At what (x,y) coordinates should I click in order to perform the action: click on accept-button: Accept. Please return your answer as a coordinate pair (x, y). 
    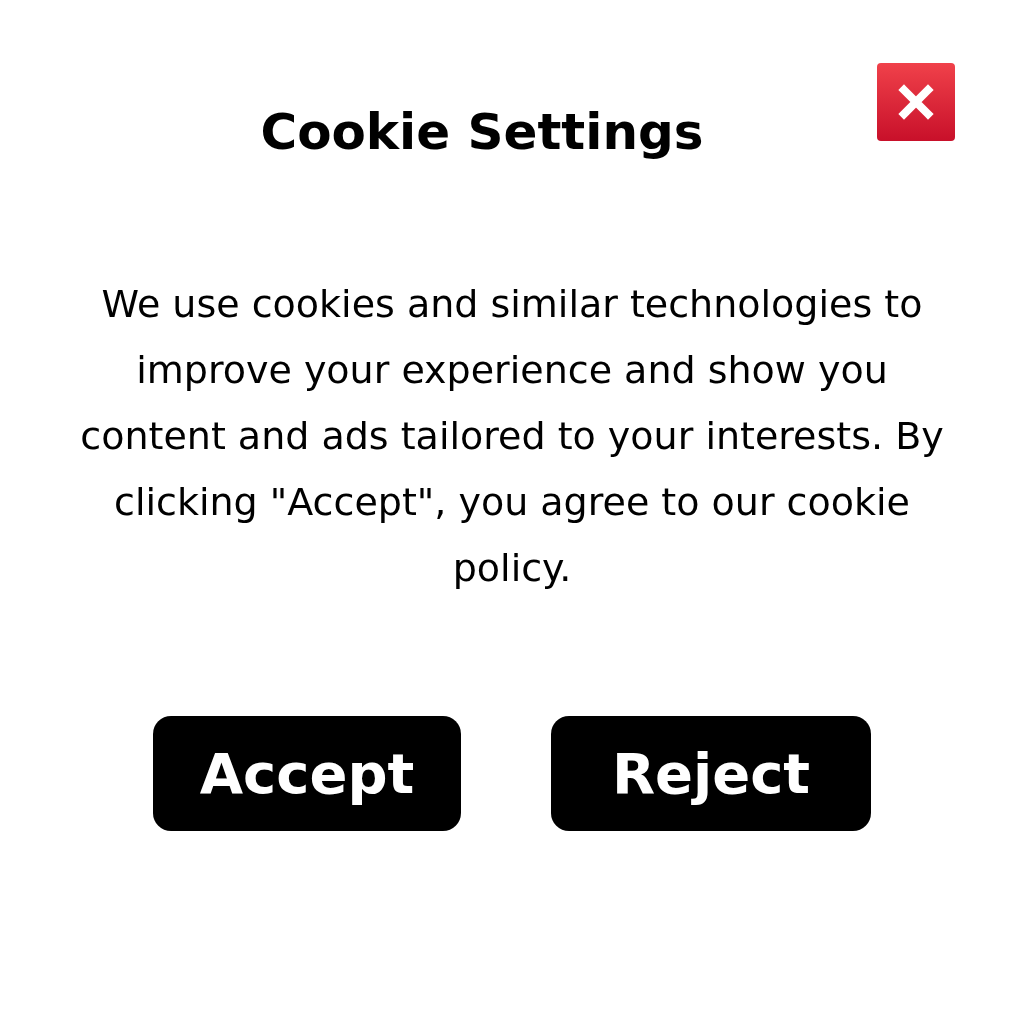
    Looking at the image, I should click on (307, 773).